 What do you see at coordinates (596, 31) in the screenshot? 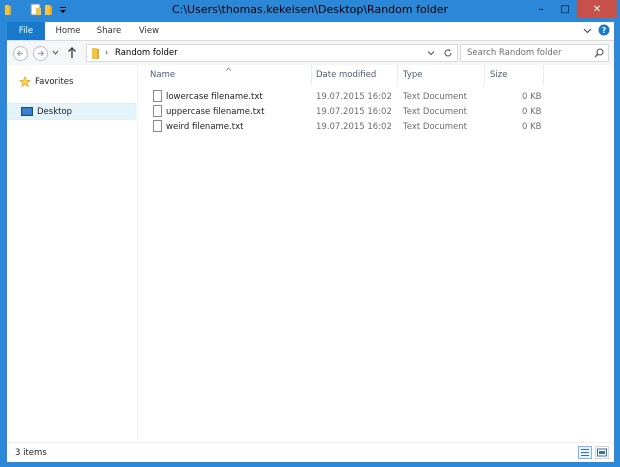
I see `ribbon-right-controls: ?` at bounding box center [596, 31].